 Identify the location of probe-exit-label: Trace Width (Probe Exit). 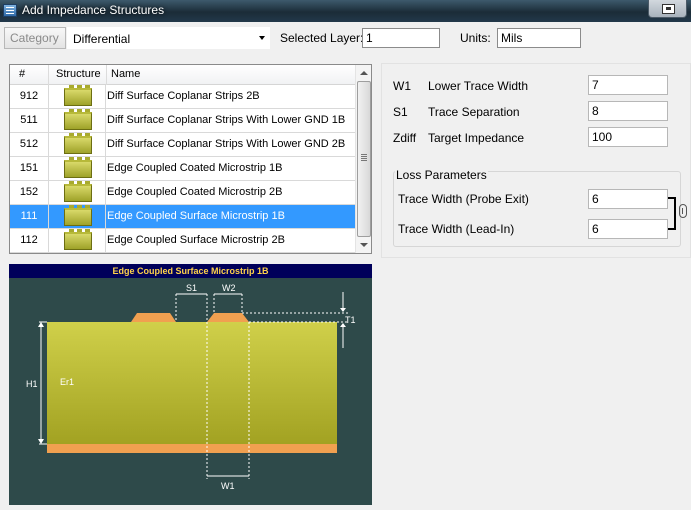
(463, 199).